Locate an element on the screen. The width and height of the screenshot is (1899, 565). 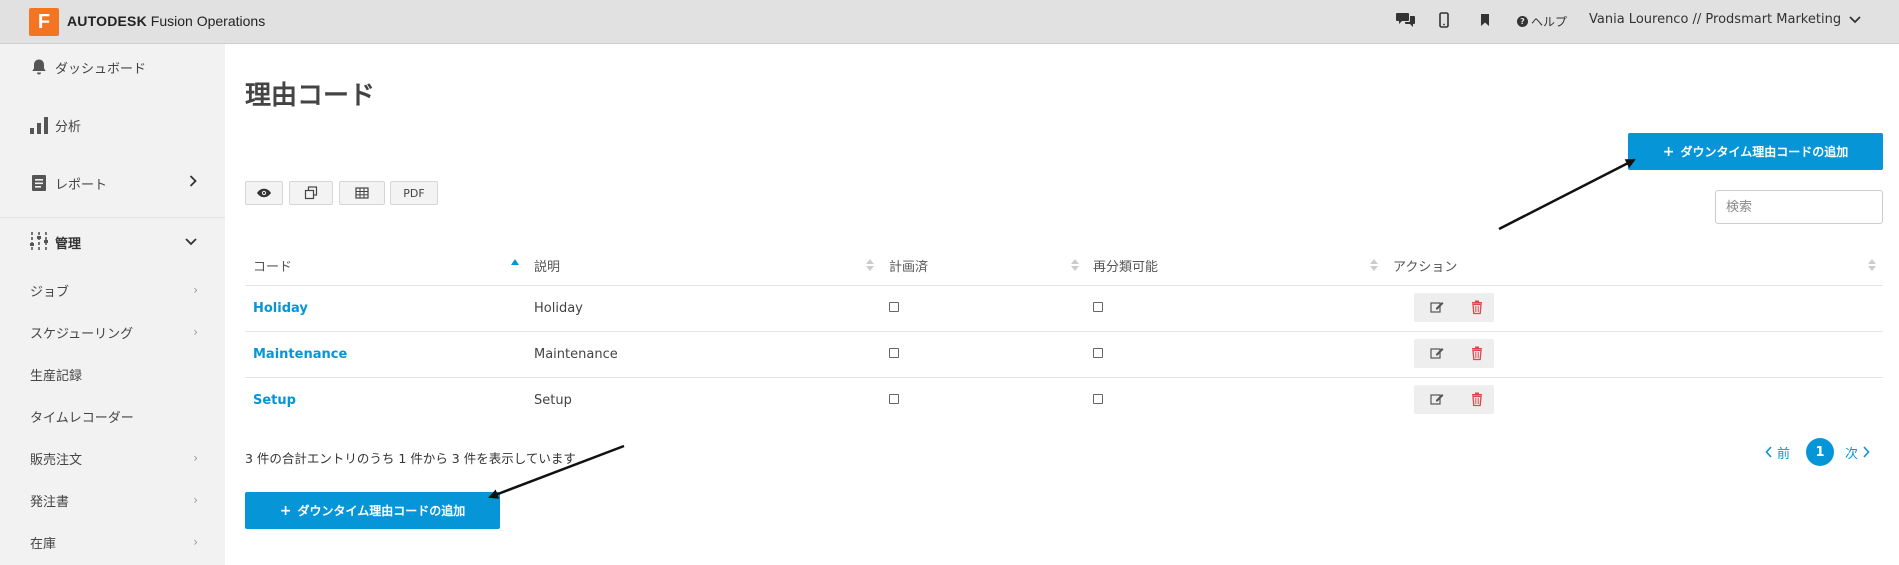
annotation-arrow-bottom is located at coordinates (556, 471).